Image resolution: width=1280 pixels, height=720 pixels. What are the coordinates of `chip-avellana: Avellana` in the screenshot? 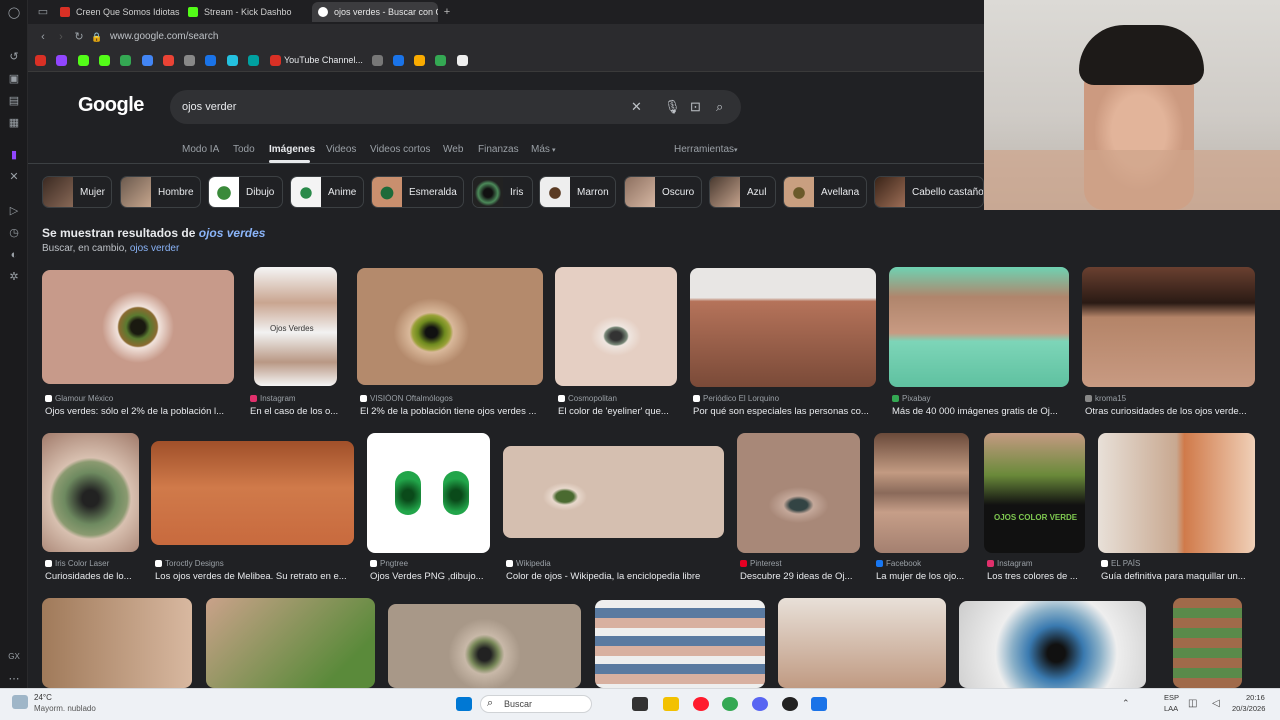 It's located at (825, 192).